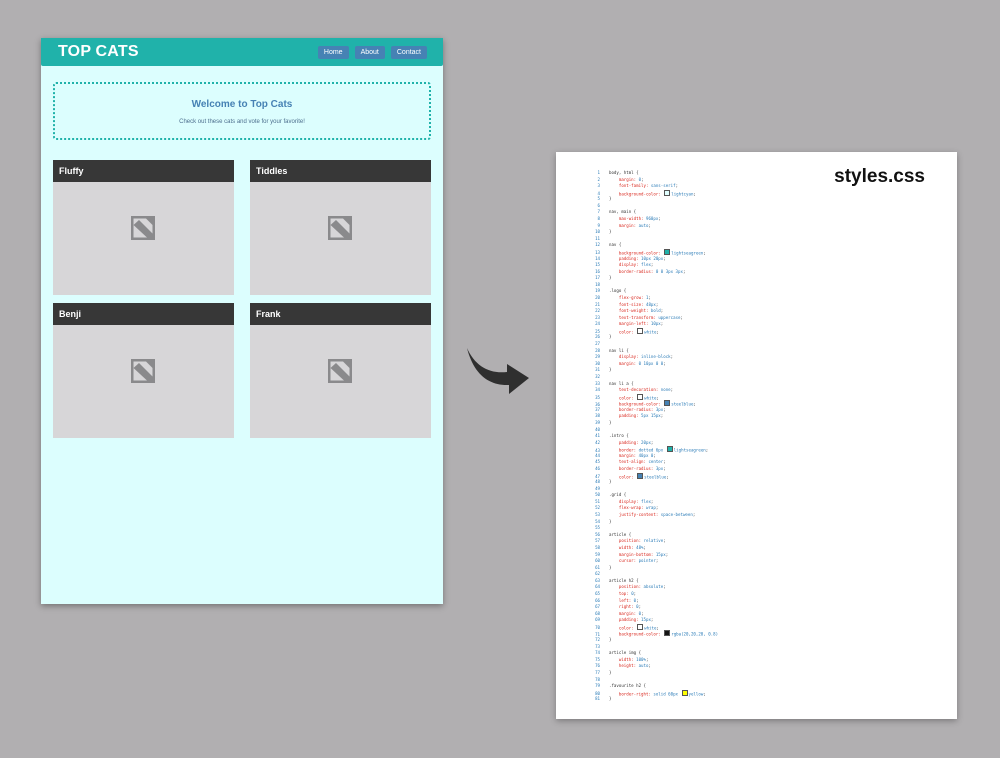 The width and height of the screenshot is (1000, 758). What do you see at coordinates (143, 370) in the screenshot?
I see `cat-card-benji: Benji` at bounding box center [143, 370].